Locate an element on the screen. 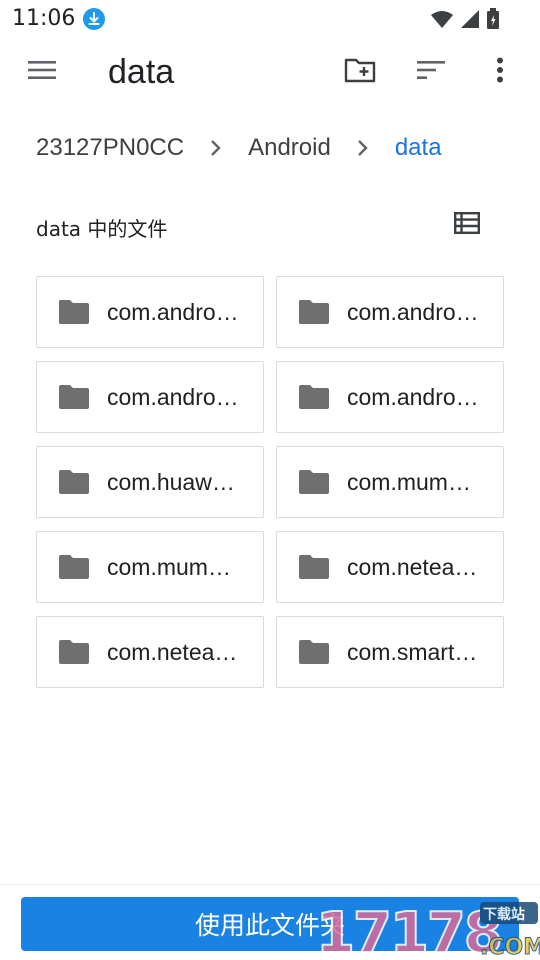  more-options-button is located at coordinates (500, 72).